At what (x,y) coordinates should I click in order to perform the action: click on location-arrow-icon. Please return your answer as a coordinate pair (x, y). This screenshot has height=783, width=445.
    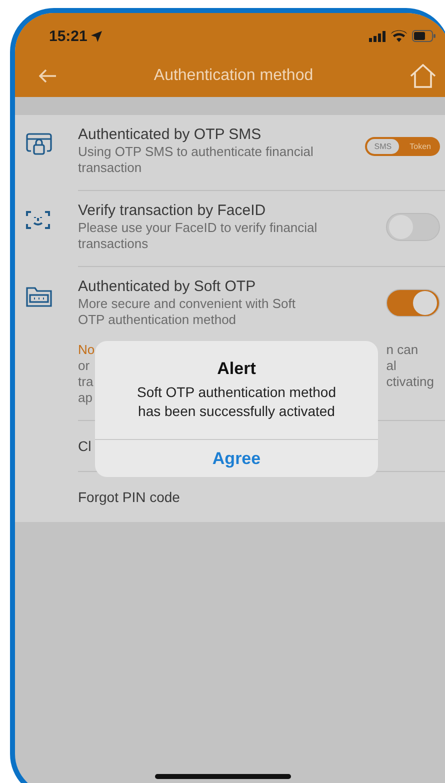
    Looking at the image, I should click on (96, 36).